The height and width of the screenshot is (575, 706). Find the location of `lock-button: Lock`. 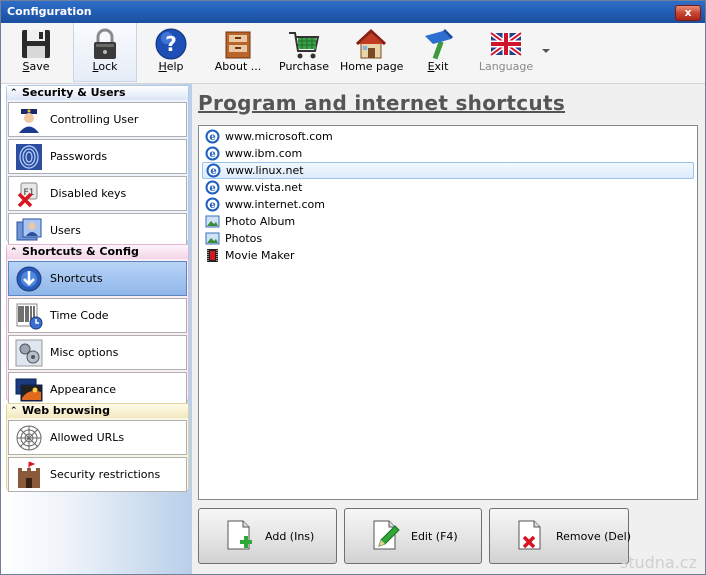

lock-button: Lock is located at coordinates (105, 52).